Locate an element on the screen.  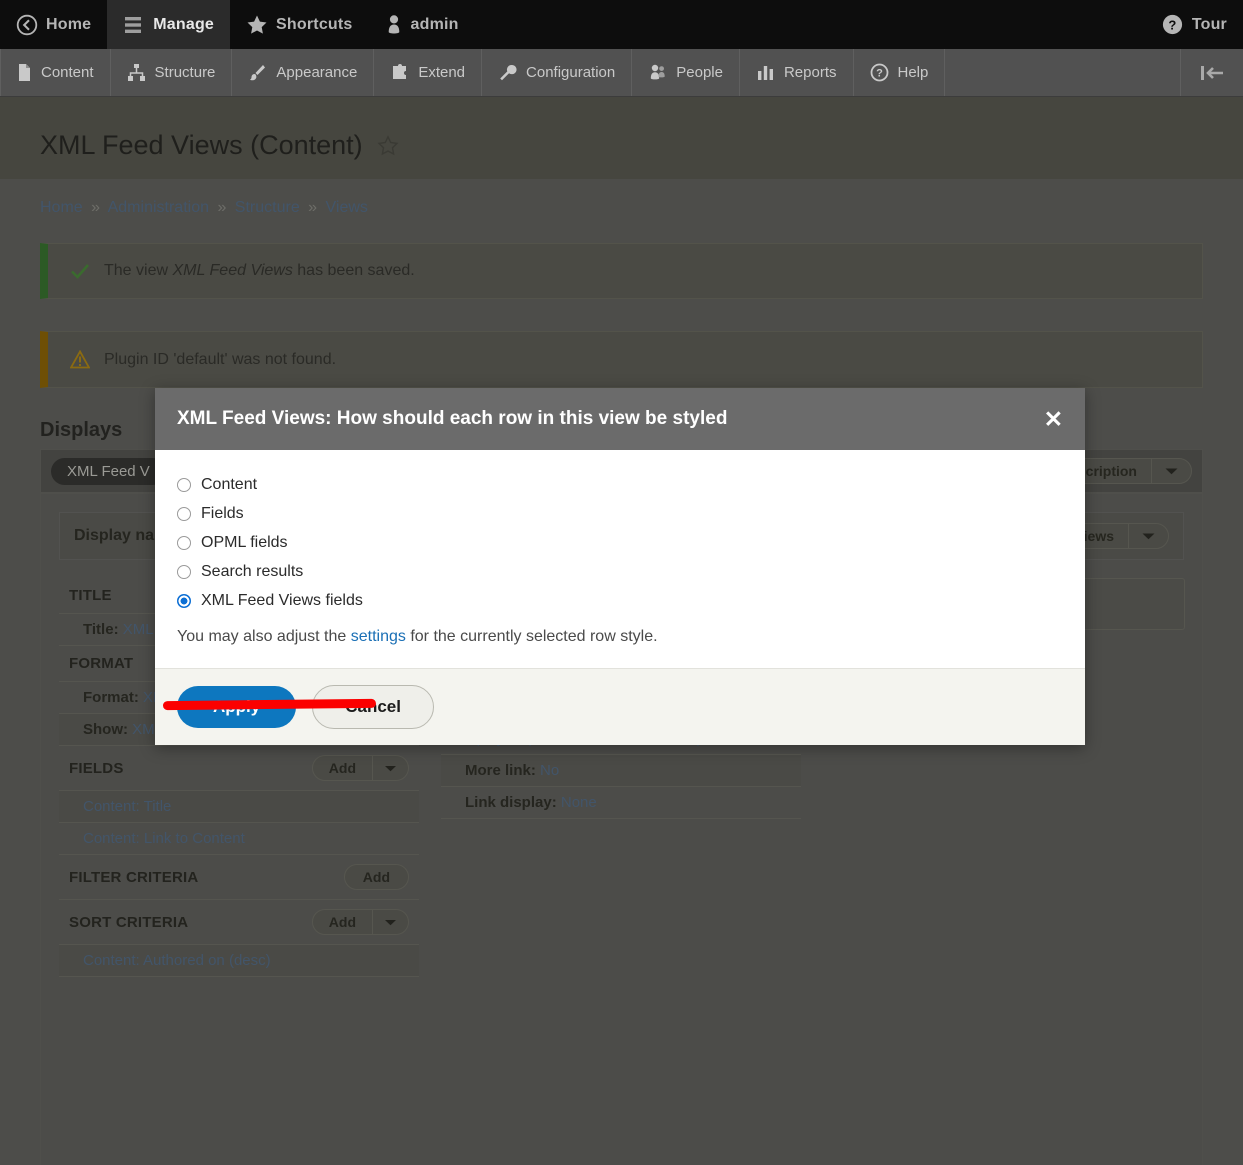
sort-add-dropdown is located at coordinates (391, 922).